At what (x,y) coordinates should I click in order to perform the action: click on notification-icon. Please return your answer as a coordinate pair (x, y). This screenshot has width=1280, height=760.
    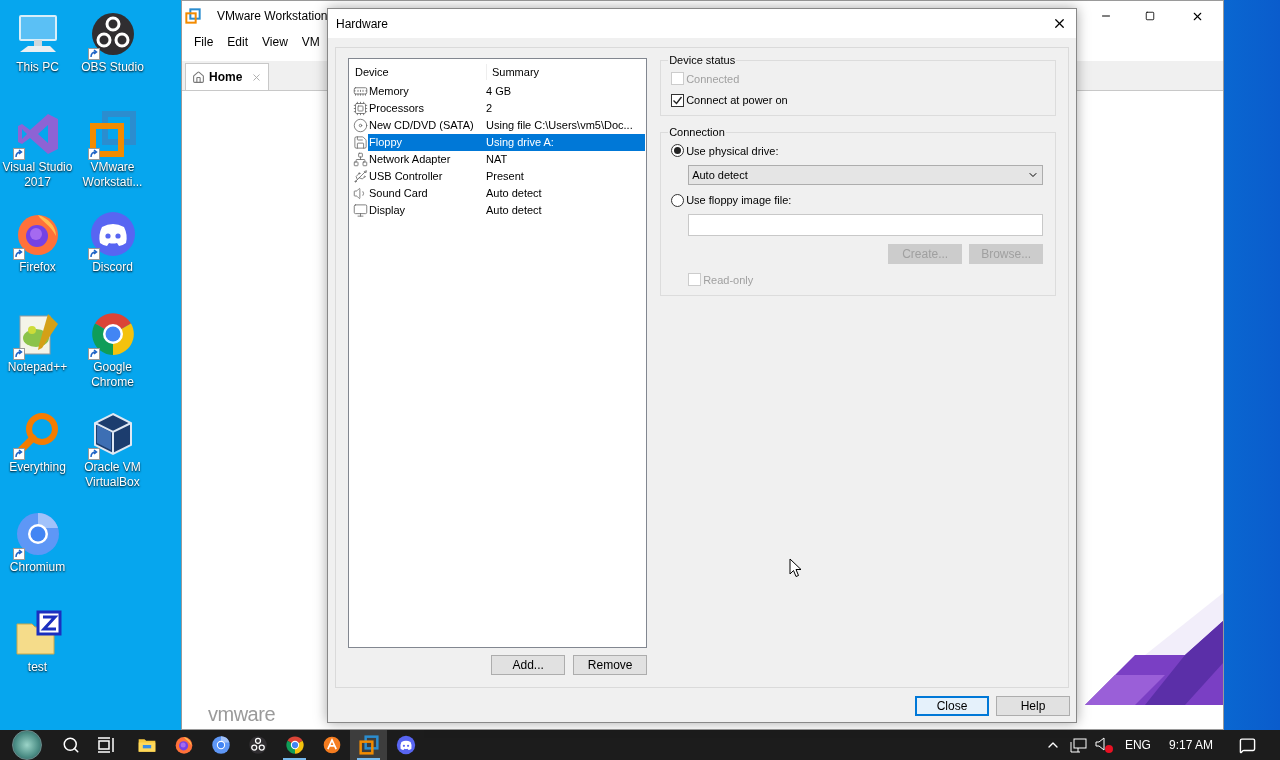
    Looking at the image, I should click on (1247, 745).